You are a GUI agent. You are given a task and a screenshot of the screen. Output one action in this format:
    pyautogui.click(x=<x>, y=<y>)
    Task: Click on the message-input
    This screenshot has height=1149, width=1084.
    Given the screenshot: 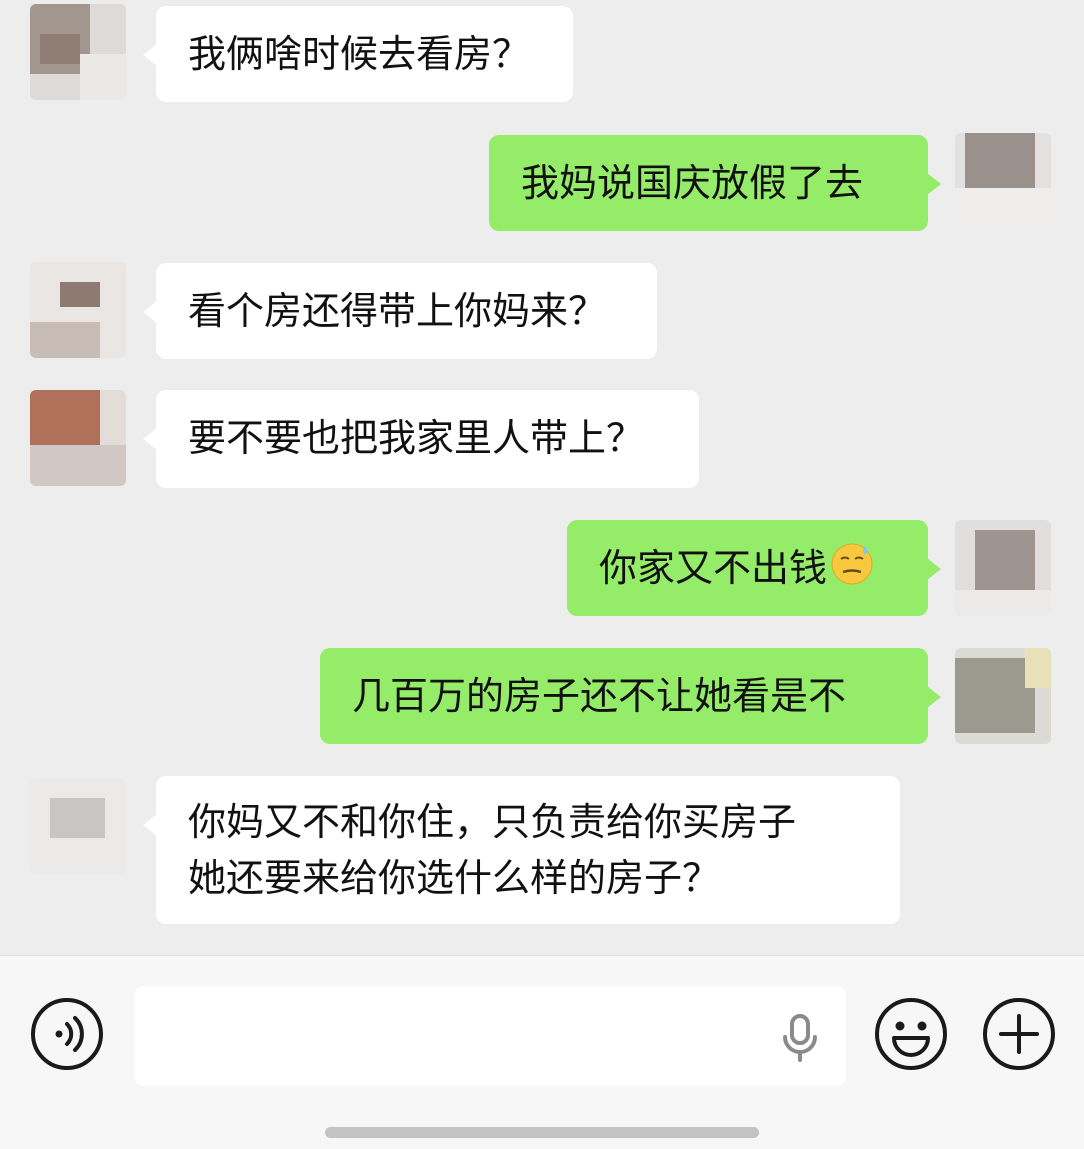 What is the action you would take?
    pyautogui.click(x=490, y=1036)
    